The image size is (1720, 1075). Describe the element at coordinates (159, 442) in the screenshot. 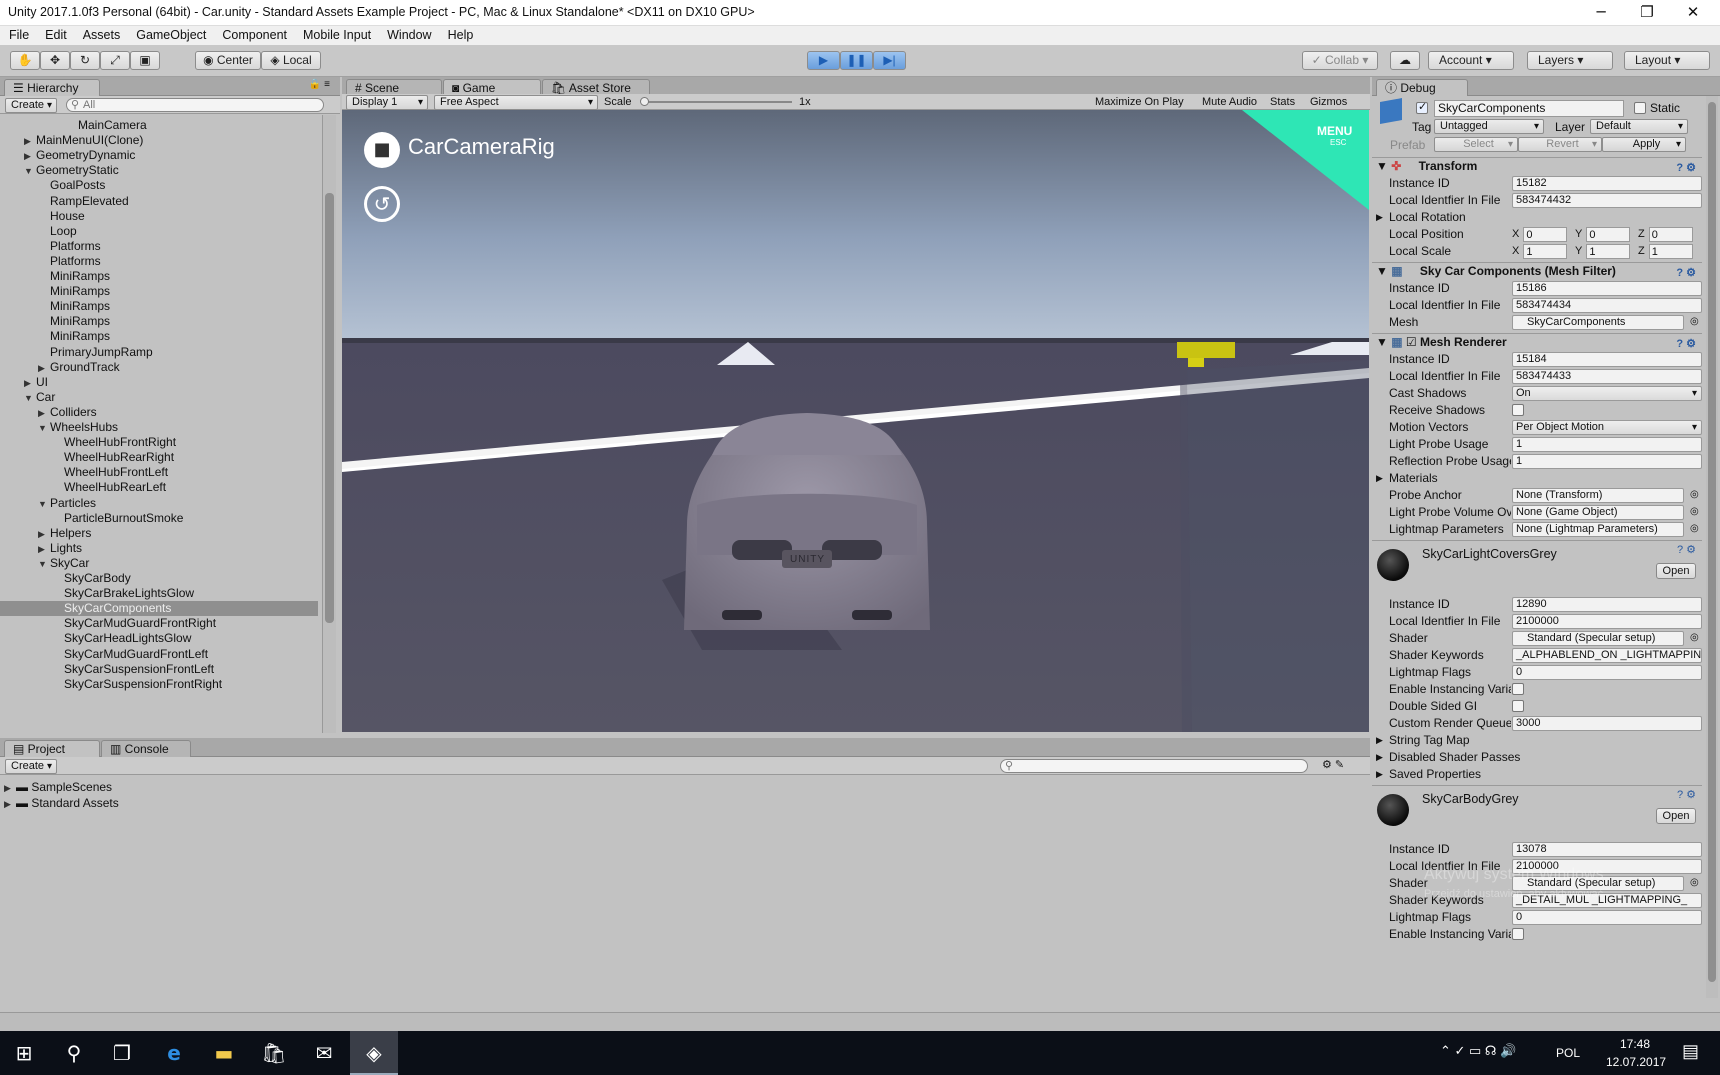

I see `hierarchy-item: WheelHubFrontRight` at that location.